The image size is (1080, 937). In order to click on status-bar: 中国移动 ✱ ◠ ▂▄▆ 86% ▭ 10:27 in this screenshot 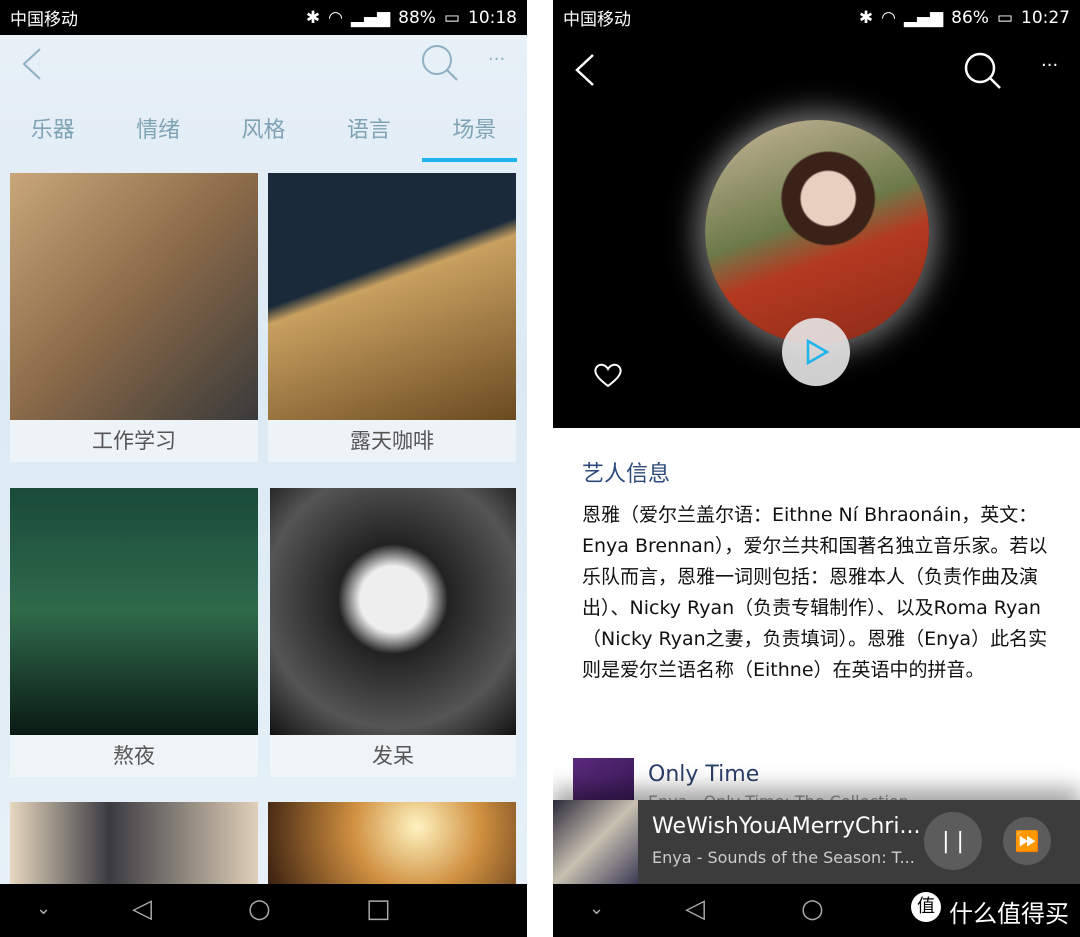, I will do `click(816, 17)`.